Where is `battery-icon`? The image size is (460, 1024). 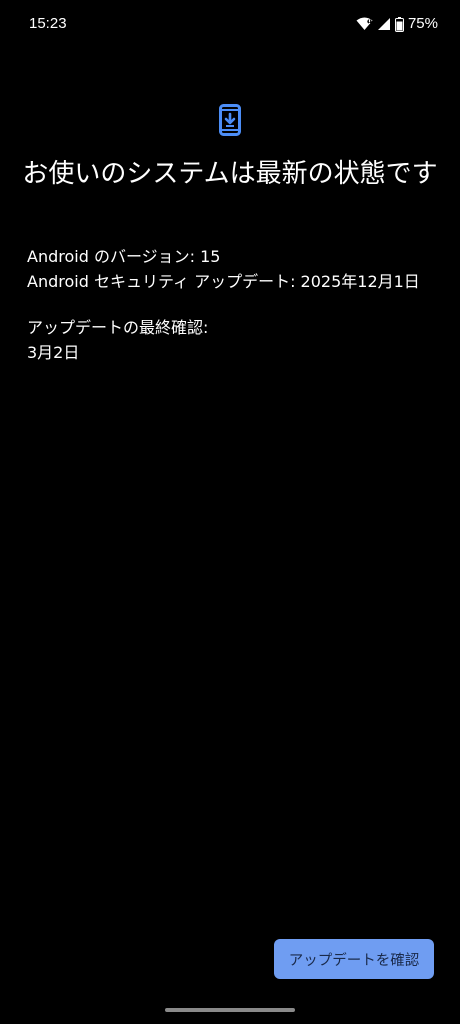
battery-icon is located at coordinates (399, 24).